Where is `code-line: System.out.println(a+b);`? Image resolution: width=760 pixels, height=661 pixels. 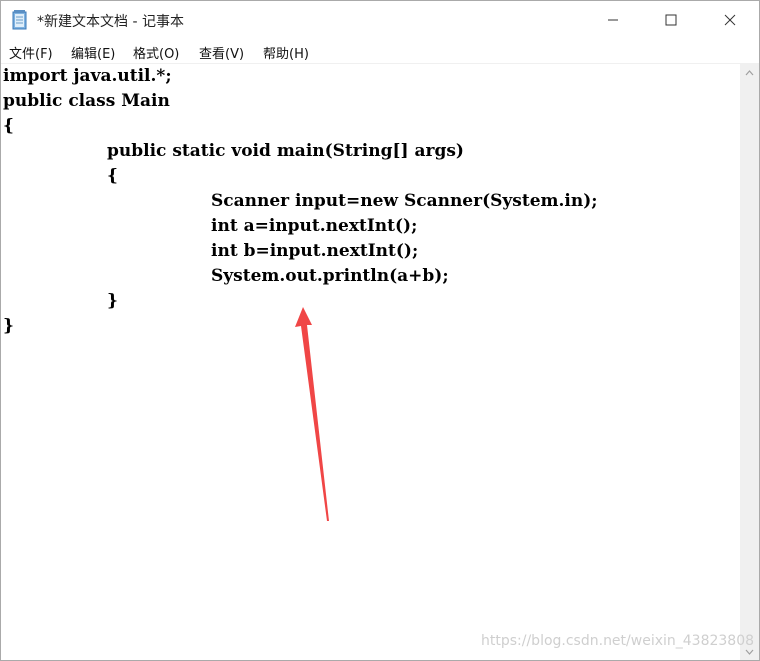
code-line: System.out.println(a+b); is located at coordinates (330, 276).